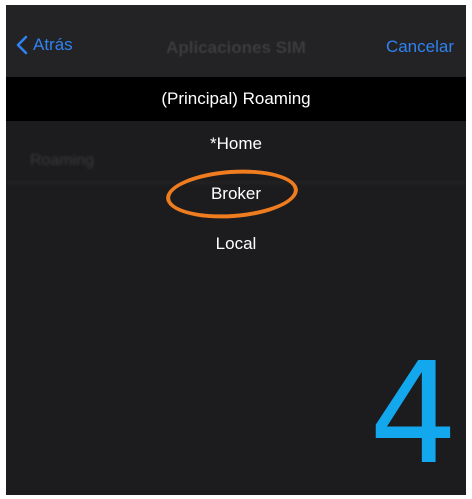 The image size is (472, 499). Describe the element at coordinates (236, 144) in the screenshot. I see `option-home: *Home` at that location.